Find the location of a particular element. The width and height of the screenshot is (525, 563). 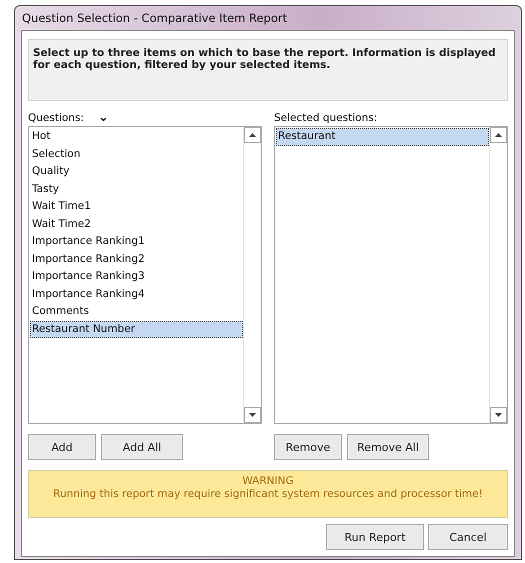

list-item: Wait Time2 is located at coordinates (136, 224).